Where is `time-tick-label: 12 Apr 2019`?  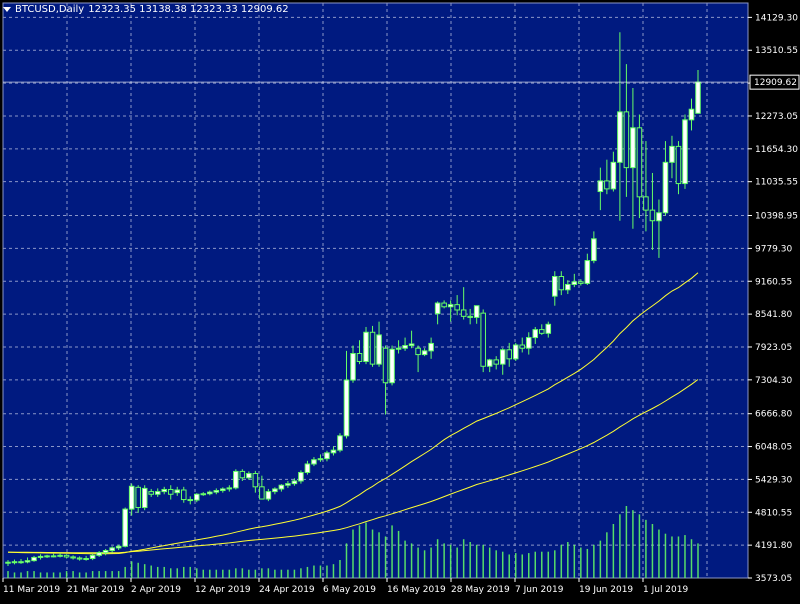 time-tick-label: 12 Apr 2019 is located at coordinates (223, 590).